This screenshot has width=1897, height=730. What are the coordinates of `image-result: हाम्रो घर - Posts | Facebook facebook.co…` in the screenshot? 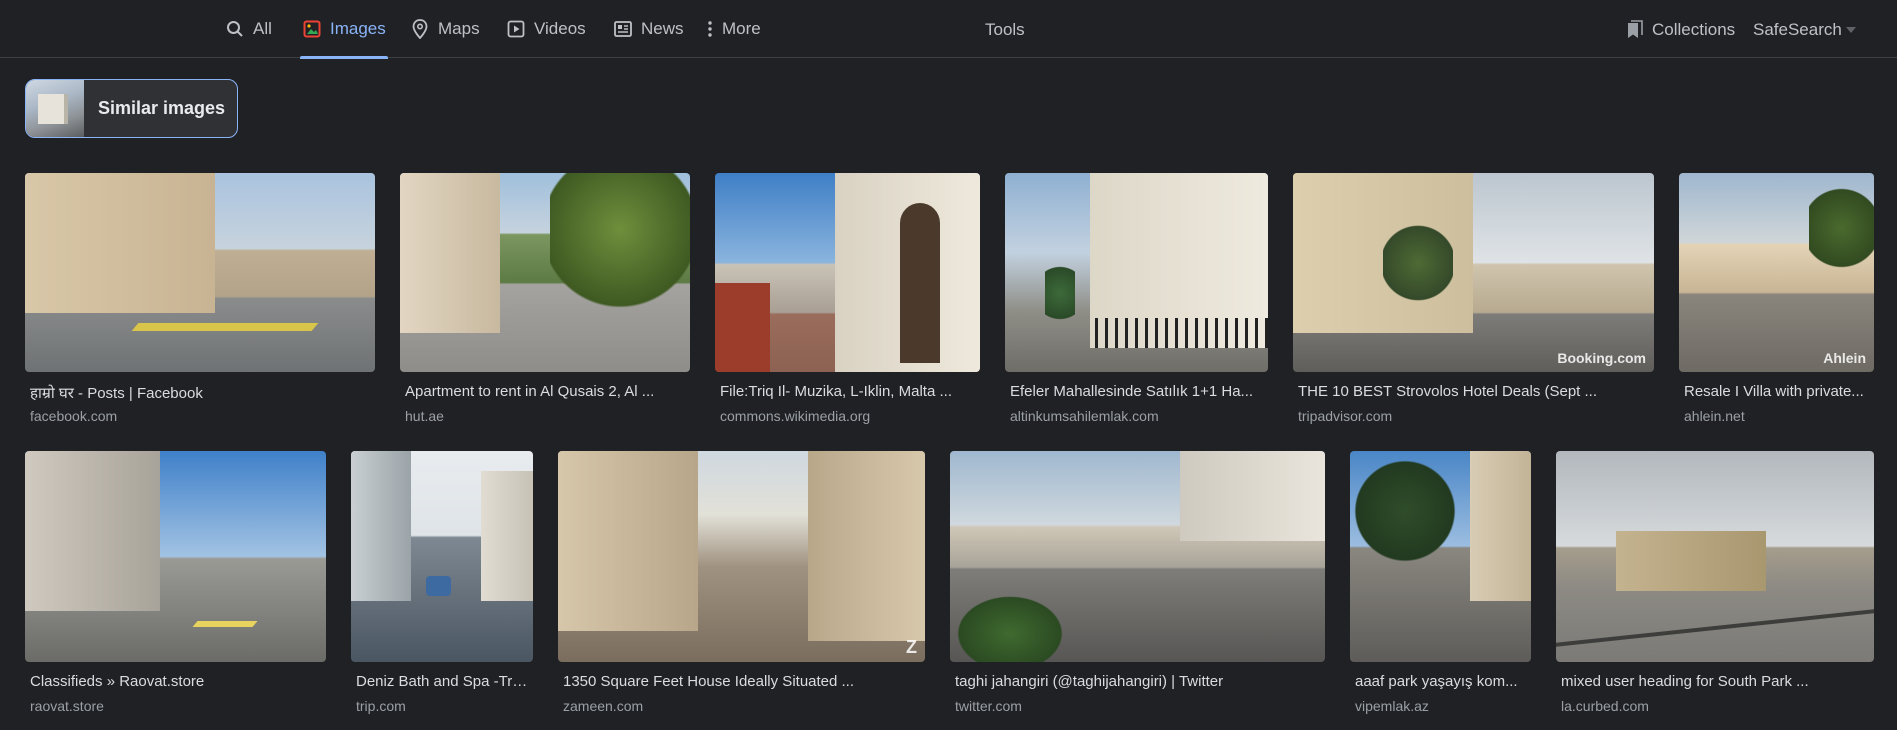 It's located at (200, 303).